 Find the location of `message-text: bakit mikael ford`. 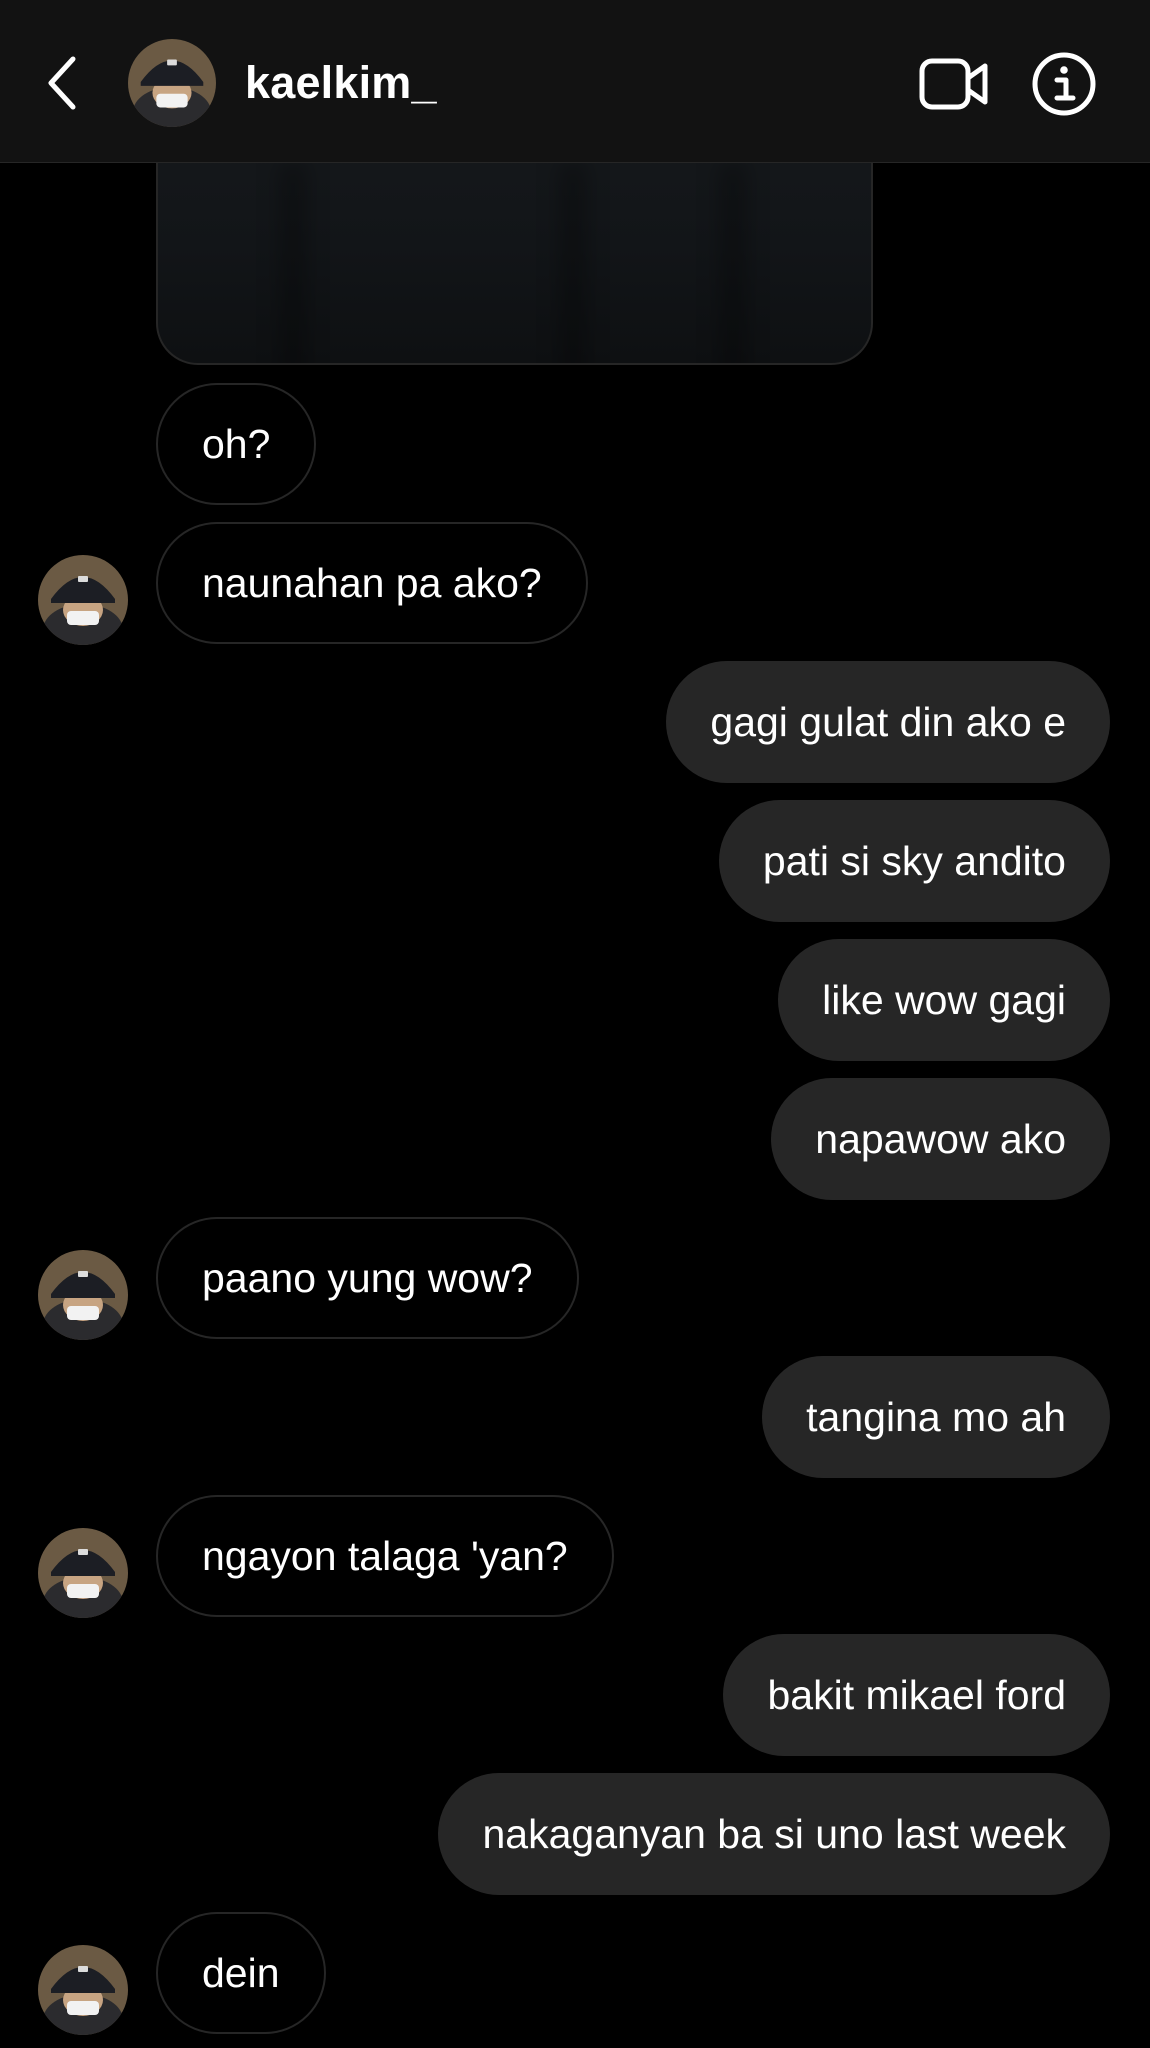

message-text: bakit mikael ford is located at coordinates (916, 1695).